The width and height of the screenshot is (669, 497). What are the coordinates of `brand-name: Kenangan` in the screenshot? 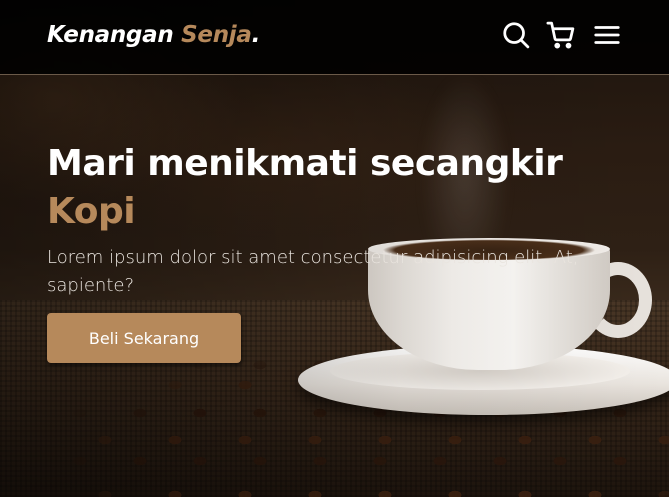 It's located at (110, 35).